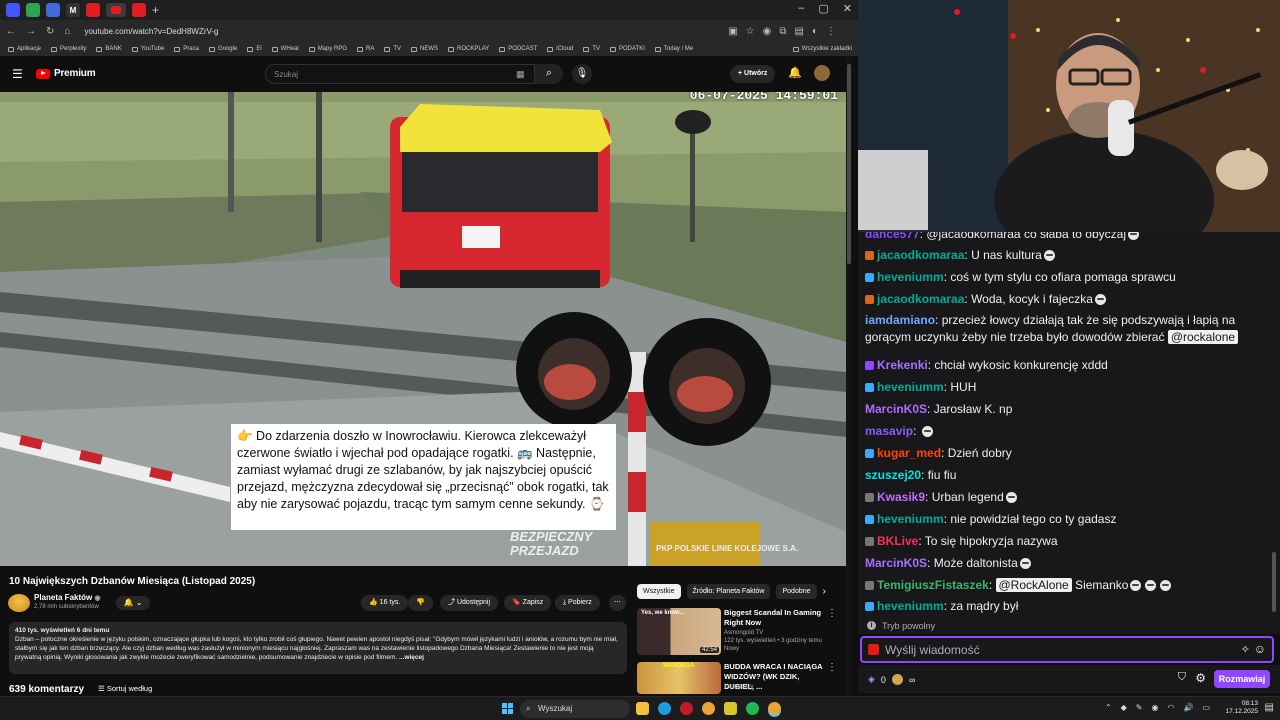 The width and height of the screenshot is (1280, 720). Describe the element at coordinates (19, 603) in the screenshot. I see `channel-avatar` at that location.